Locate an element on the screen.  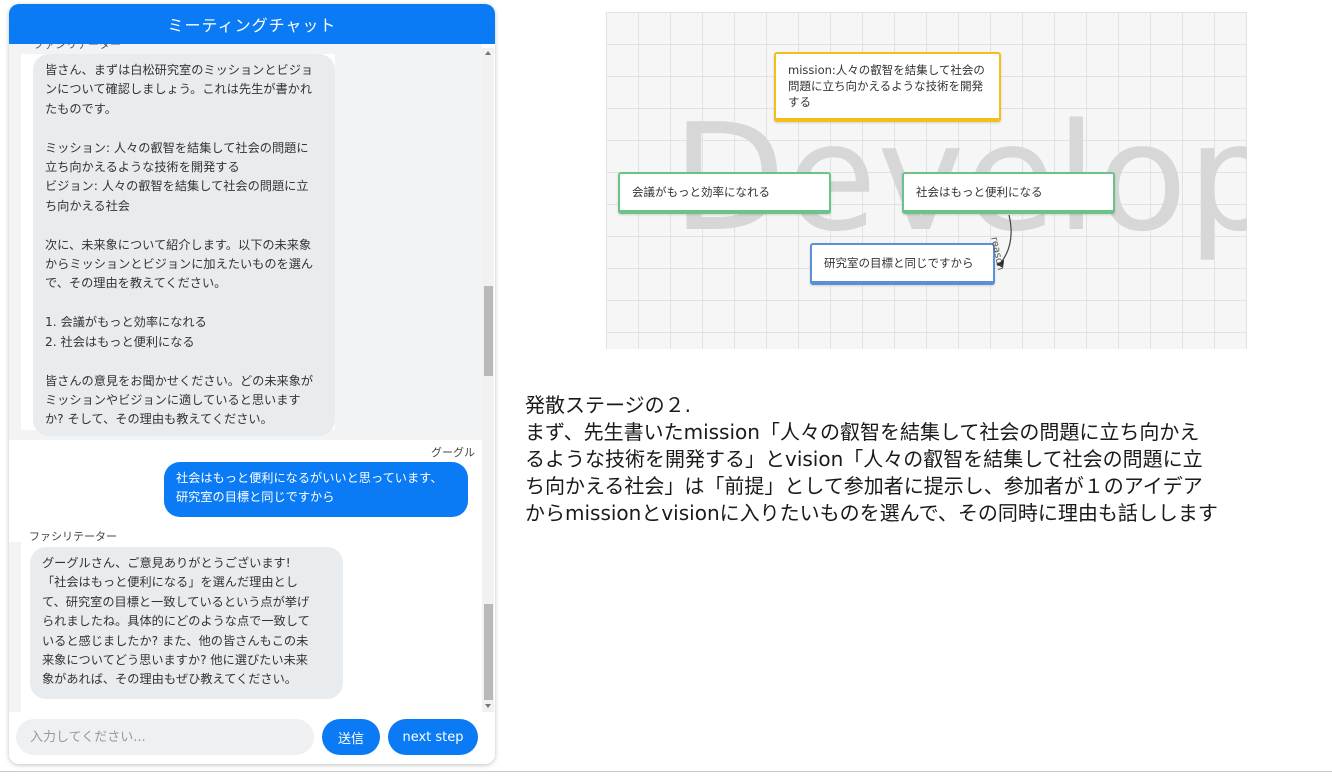
next-step-button: next step is located at coordinates (433, 737).